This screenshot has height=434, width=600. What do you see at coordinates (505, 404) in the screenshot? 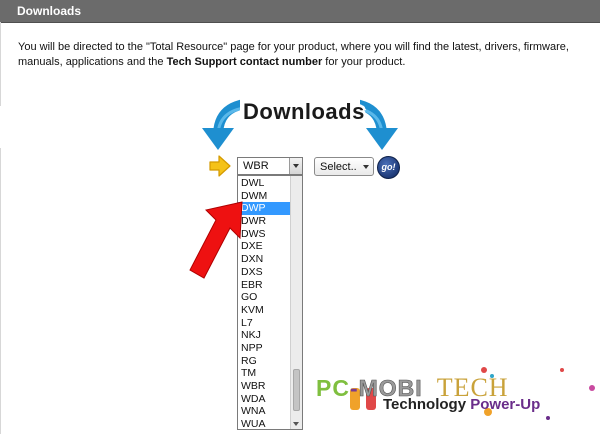
I see `watermark-tagline-accent: Power-Up` at bounding box center [505, 404].